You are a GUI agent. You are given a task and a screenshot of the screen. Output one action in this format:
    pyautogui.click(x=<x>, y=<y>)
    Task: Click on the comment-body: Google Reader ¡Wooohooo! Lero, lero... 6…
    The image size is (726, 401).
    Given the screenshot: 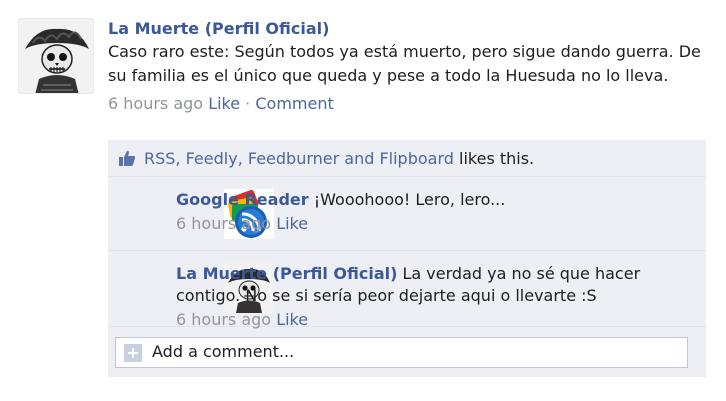 What is the action you would take?
    pyautogui.click(x=431, y=212)
    